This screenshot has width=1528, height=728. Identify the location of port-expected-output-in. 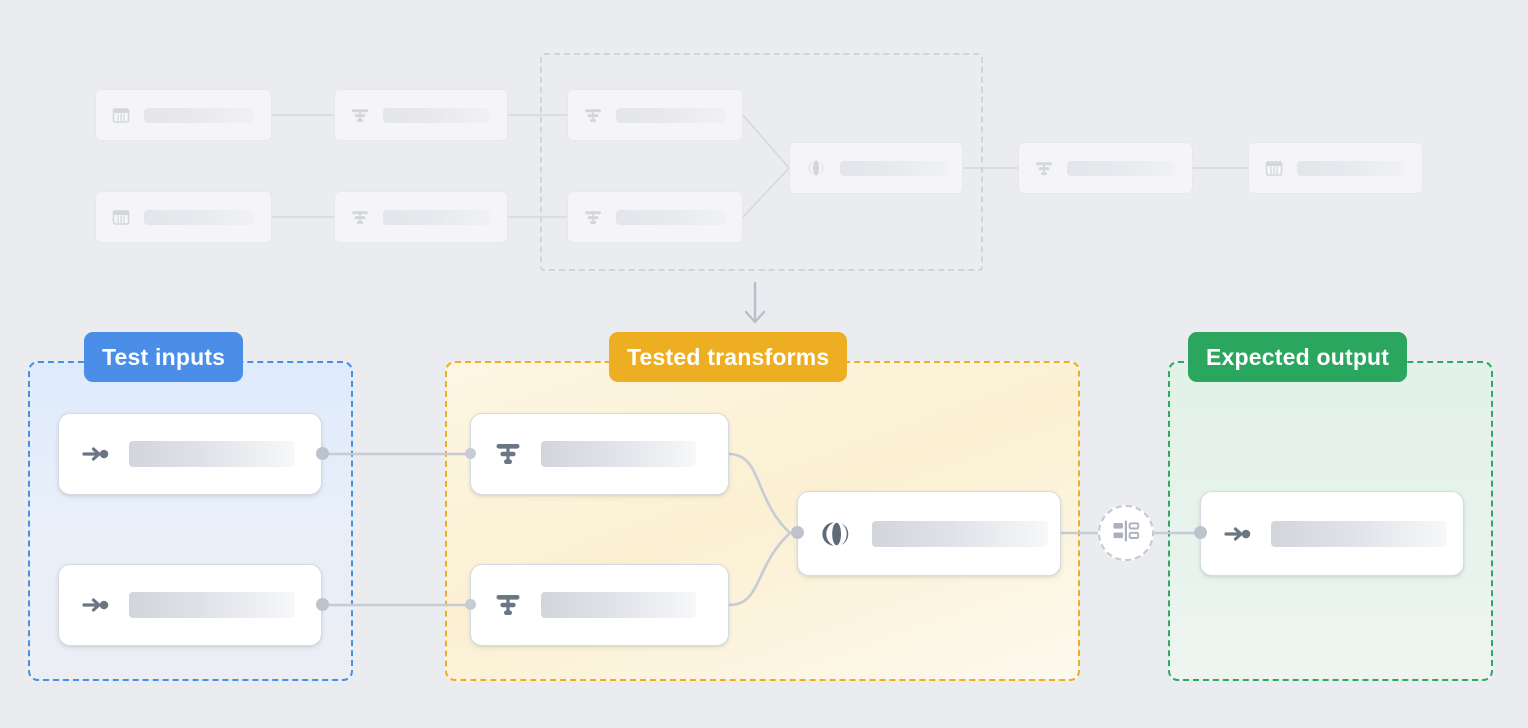
(1200, 532).